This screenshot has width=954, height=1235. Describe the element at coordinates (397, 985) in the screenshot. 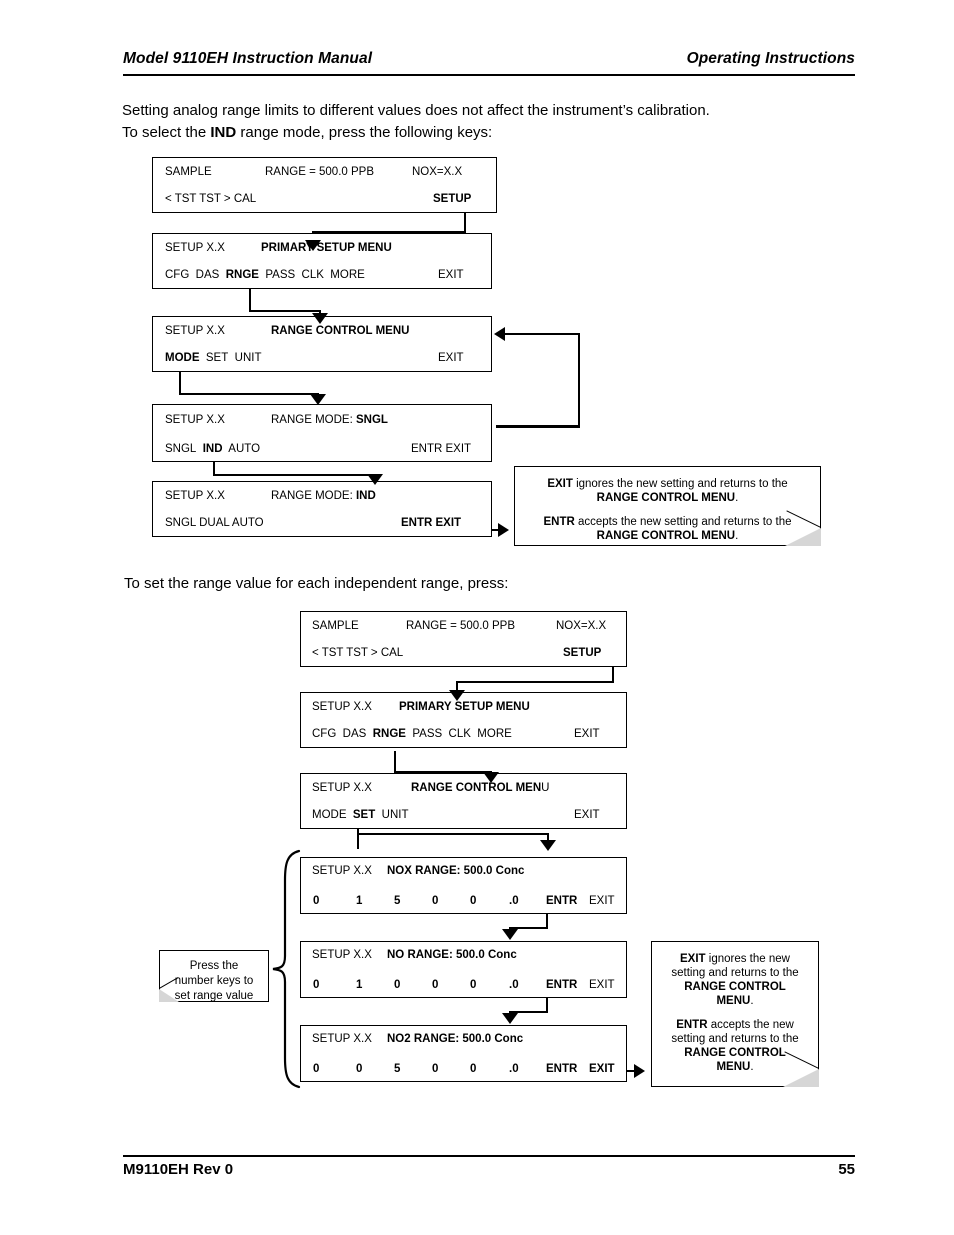

I see `digit-key-3: 0` at that location.